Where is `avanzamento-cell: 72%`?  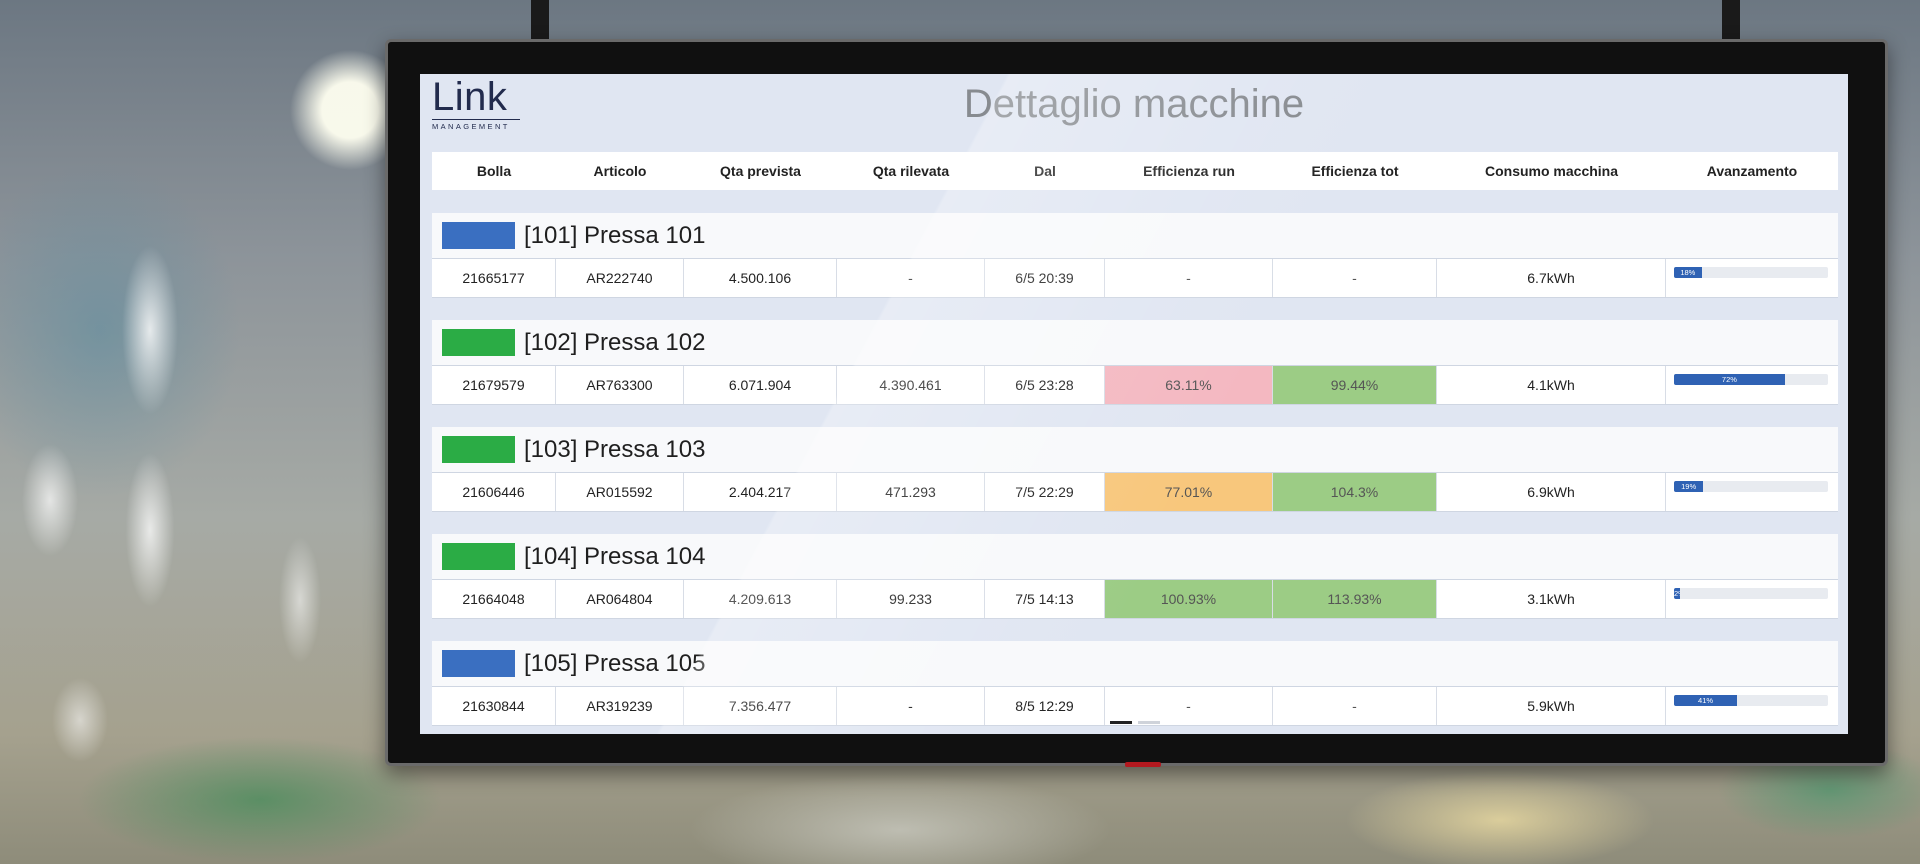
avanzamento-cell: 72% is located at coordinates (1752, 385).